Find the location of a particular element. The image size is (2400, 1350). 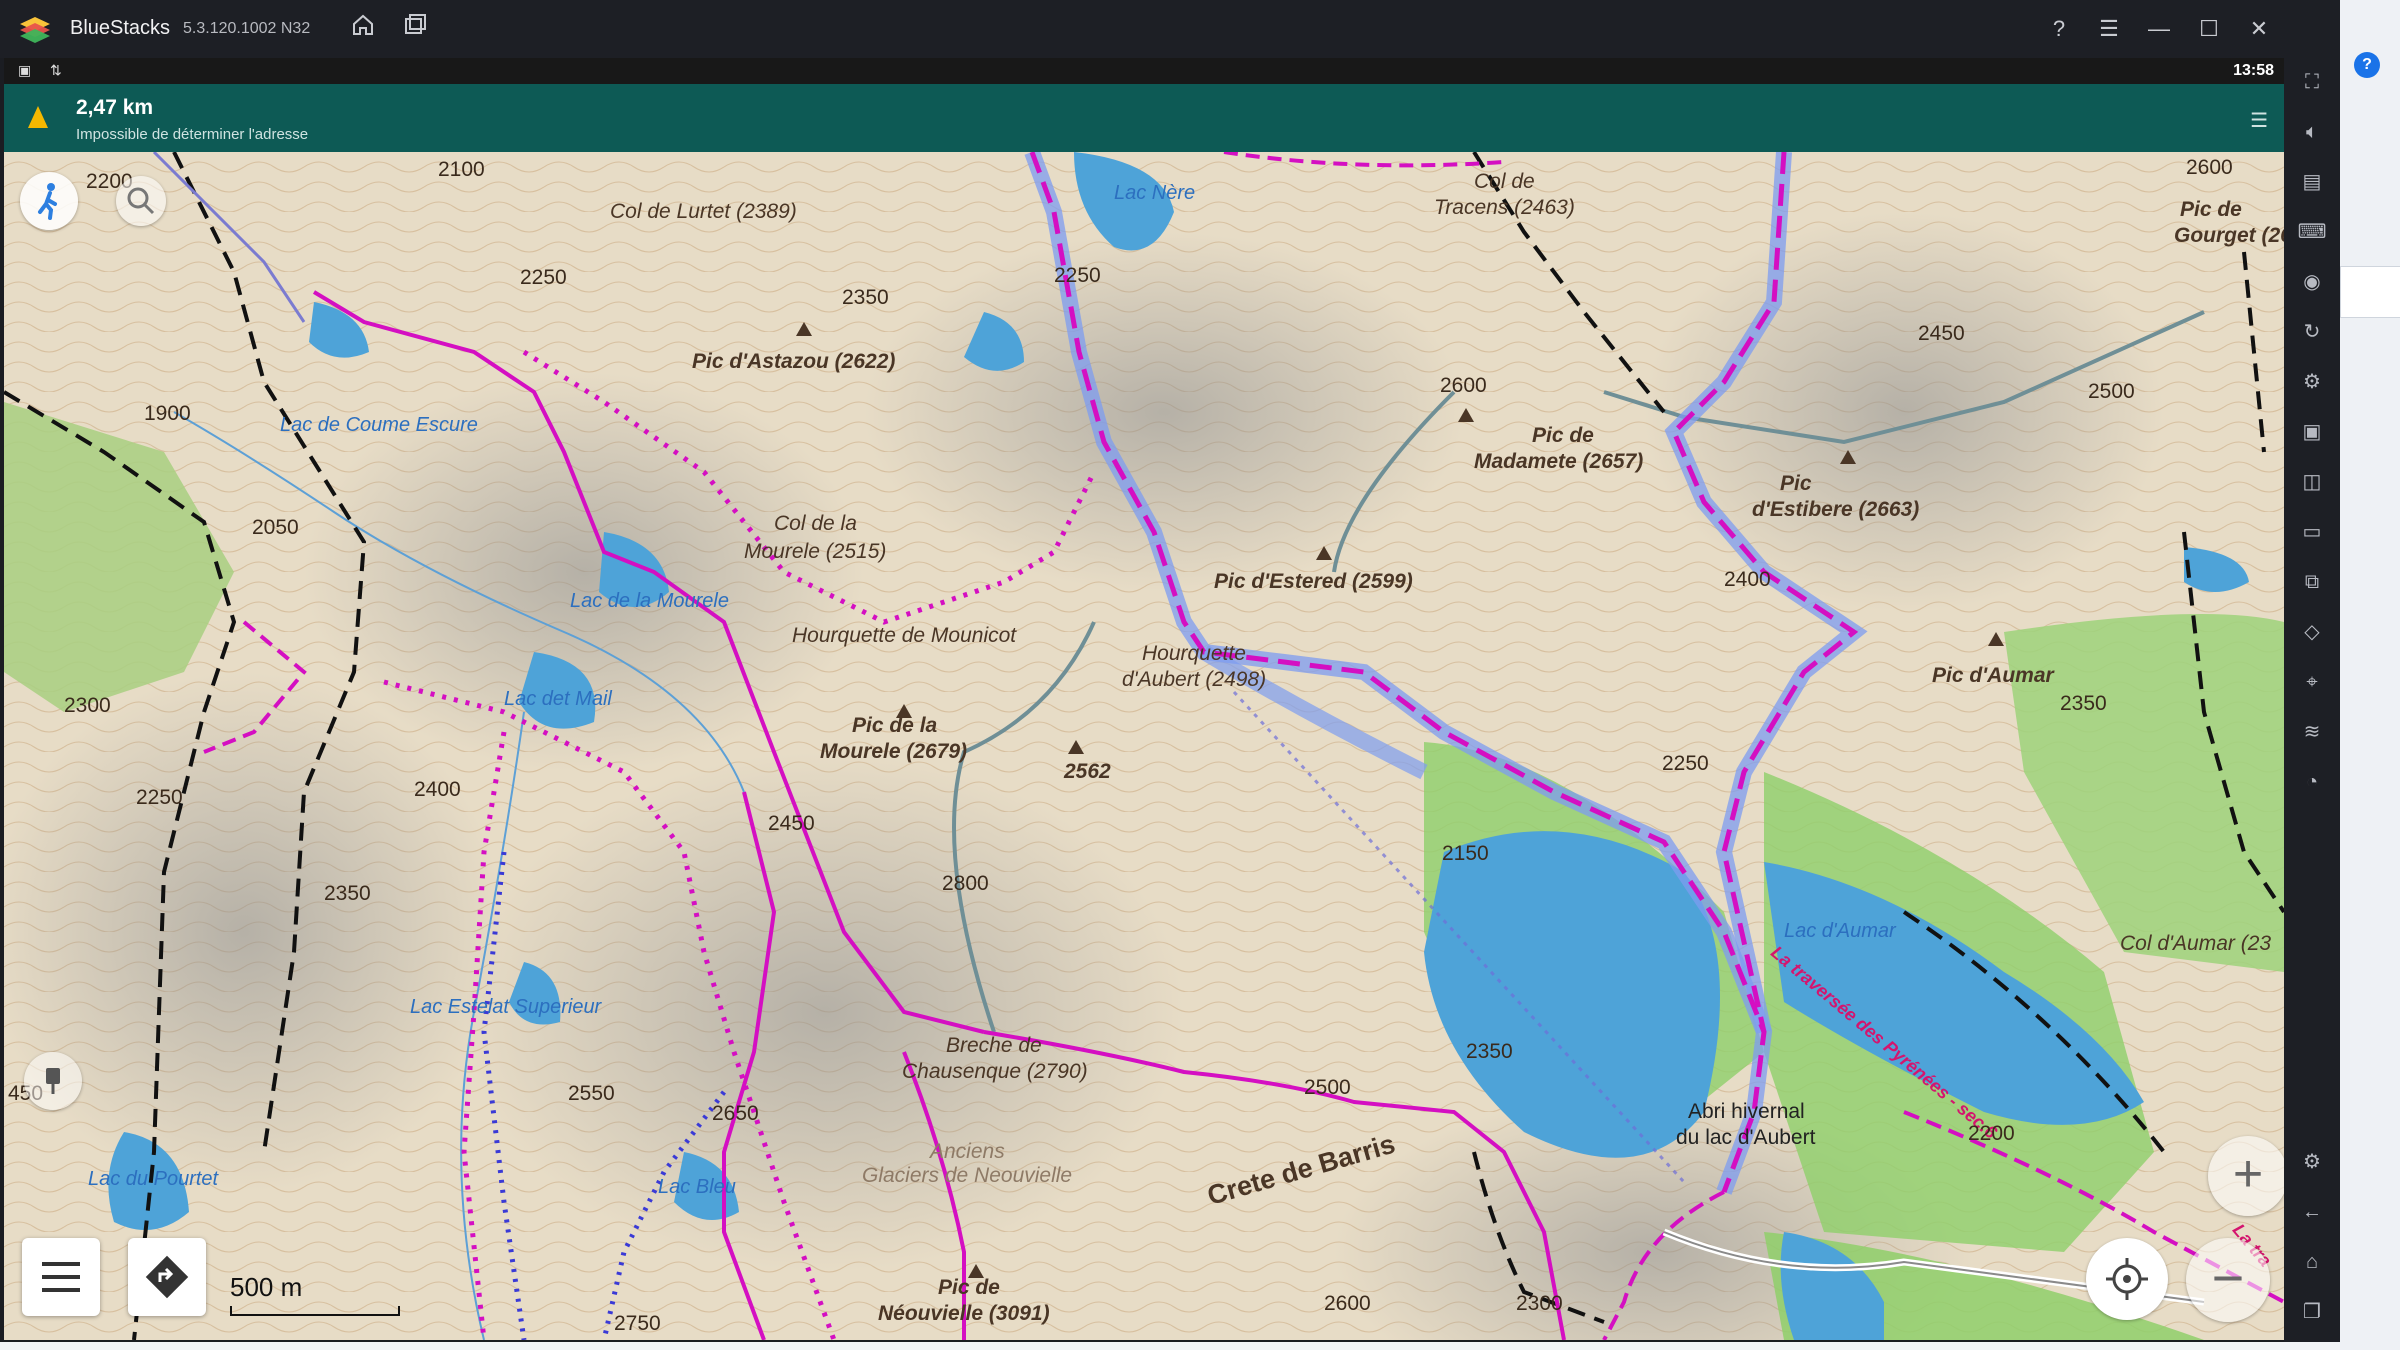

hiker-icon is located at coordinates (47, 201).